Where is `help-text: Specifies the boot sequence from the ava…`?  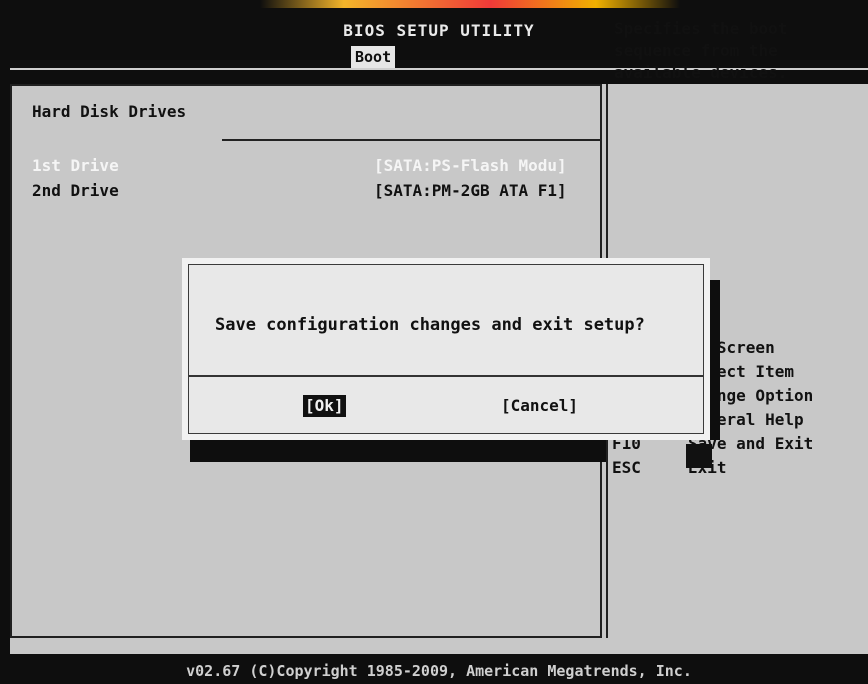 help-text: Specifies the boot sequence from the ava… is located at coordinates (701, 50).